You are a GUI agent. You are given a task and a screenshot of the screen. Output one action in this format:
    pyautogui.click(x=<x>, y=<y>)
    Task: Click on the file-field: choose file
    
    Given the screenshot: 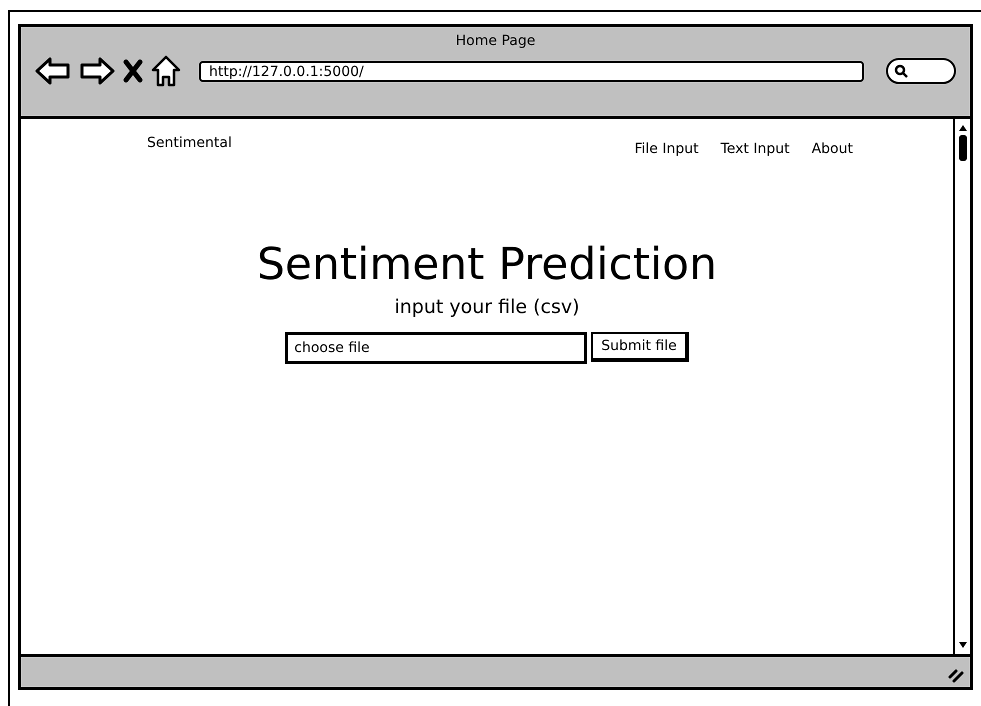 What is the action you would take?
    pyautogui.click(x=436, y=348)
    